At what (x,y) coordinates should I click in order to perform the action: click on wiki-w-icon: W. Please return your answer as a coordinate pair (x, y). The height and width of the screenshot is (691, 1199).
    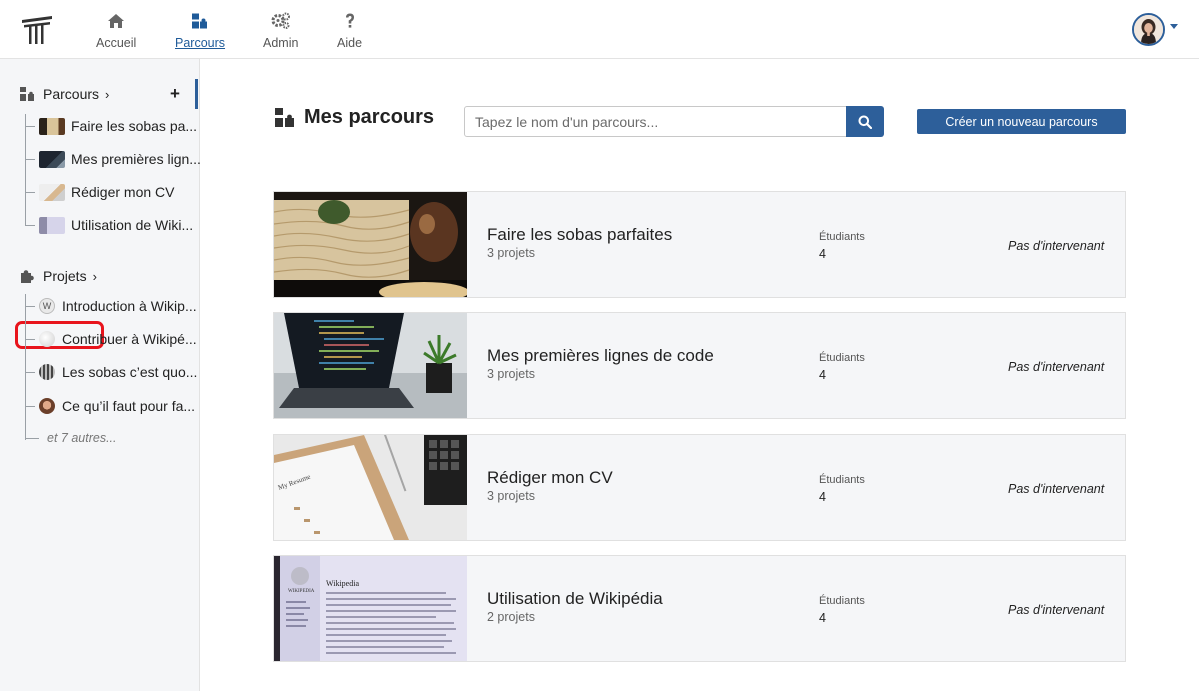
    Looking at the image, I should click on (47, 306).